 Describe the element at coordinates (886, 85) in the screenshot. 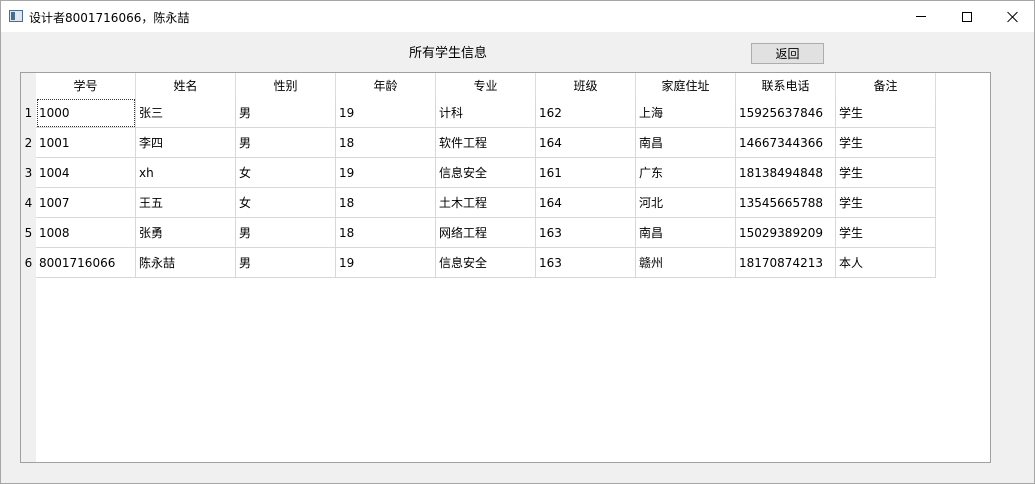

I see `column-header: 备注` at that location.